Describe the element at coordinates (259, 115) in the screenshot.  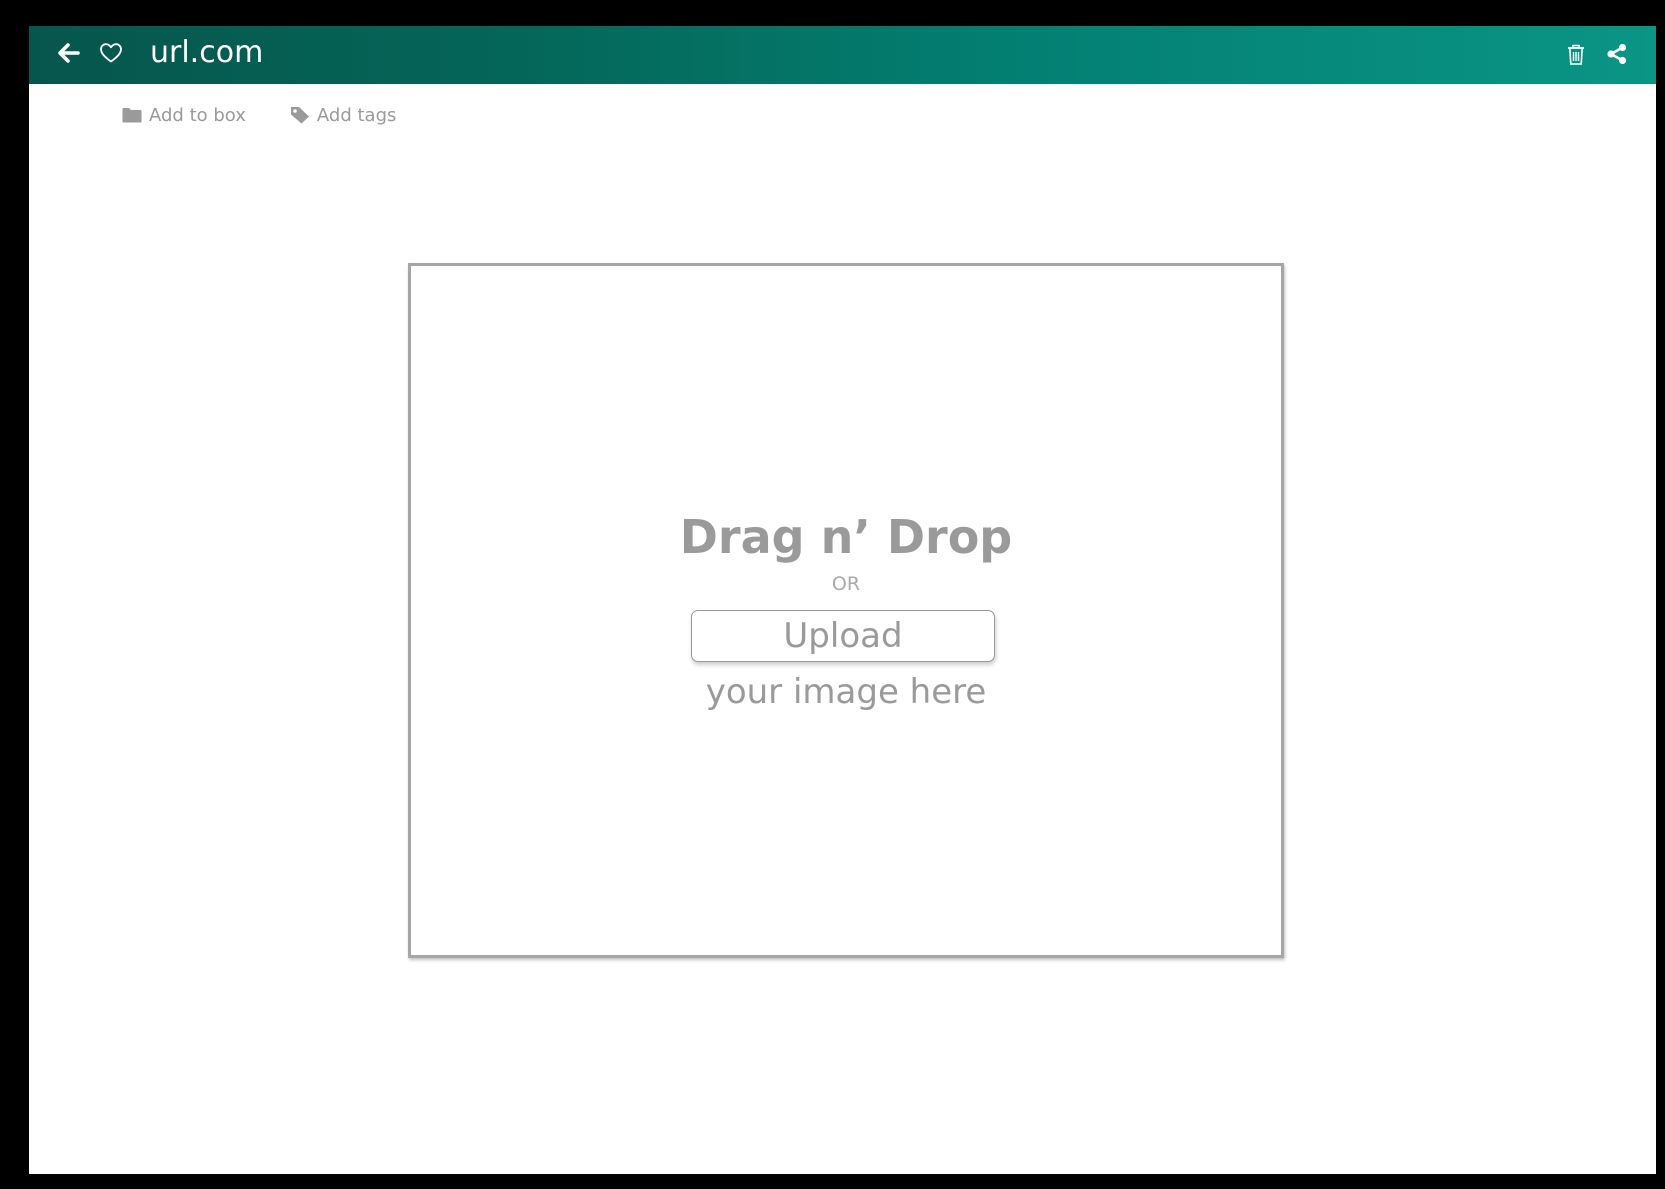
I see `item-actions: Add to box Add tags` at that location.